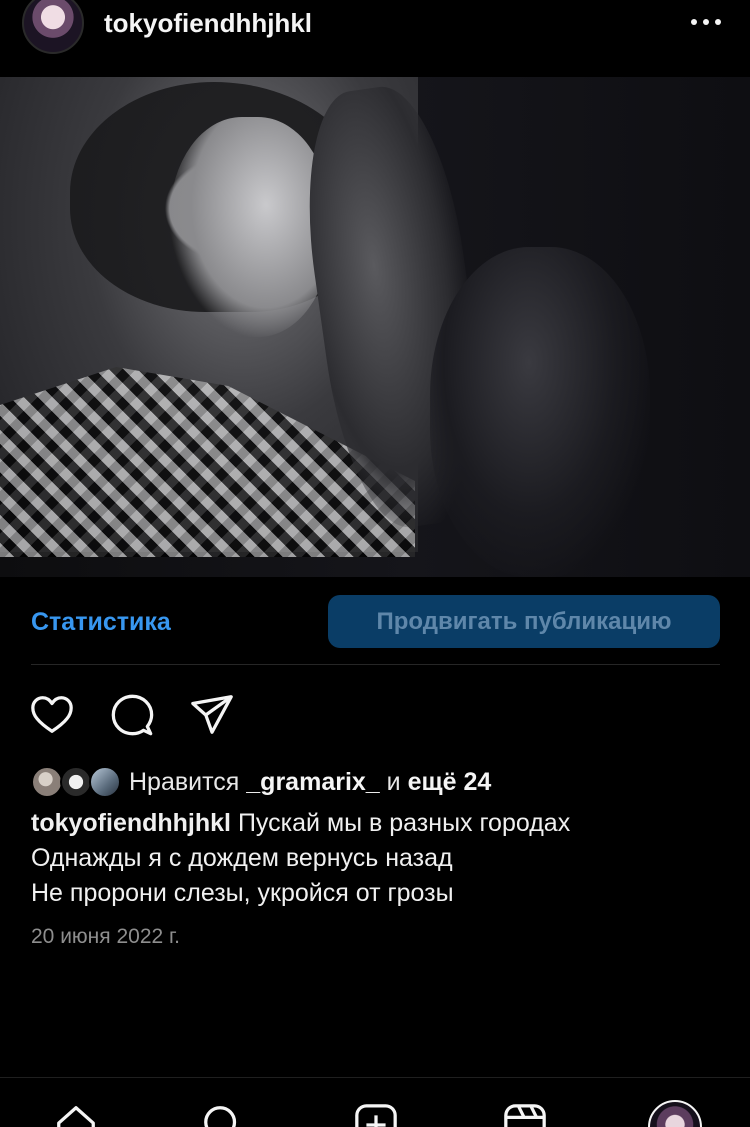 The width and height of the screenshot is (750, 1127). Describe the element at coordinates (101, 622) in the screenshot. I see `statistics-link: Статистика` at that location.